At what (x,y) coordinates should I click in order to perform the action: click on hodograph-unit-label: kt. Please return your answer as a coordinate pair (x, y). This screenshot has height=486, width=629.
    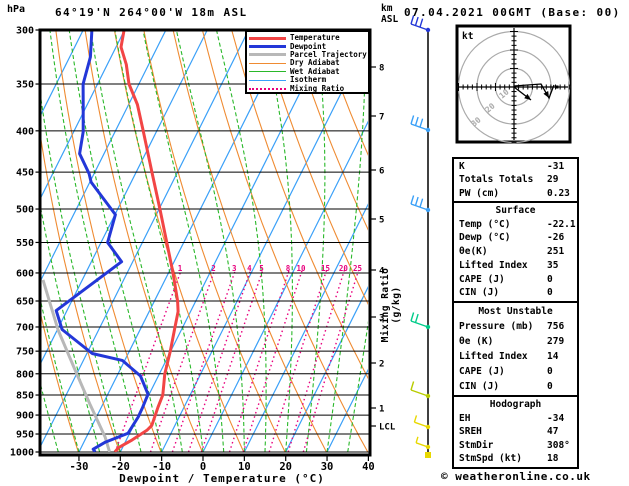
    Looking at the image, I should click on (467, 36).